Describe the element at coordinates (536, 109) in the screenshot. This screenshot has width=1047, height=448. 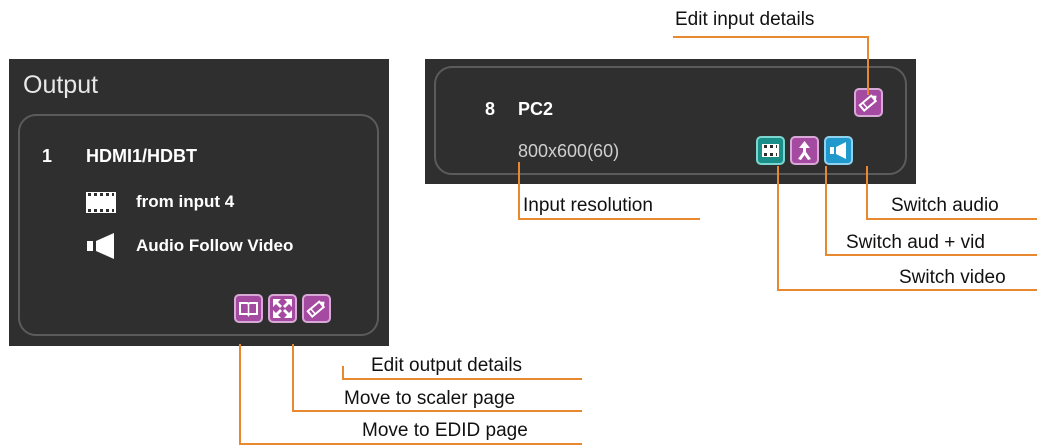
I see `input-channel-name: PC2` at that location.